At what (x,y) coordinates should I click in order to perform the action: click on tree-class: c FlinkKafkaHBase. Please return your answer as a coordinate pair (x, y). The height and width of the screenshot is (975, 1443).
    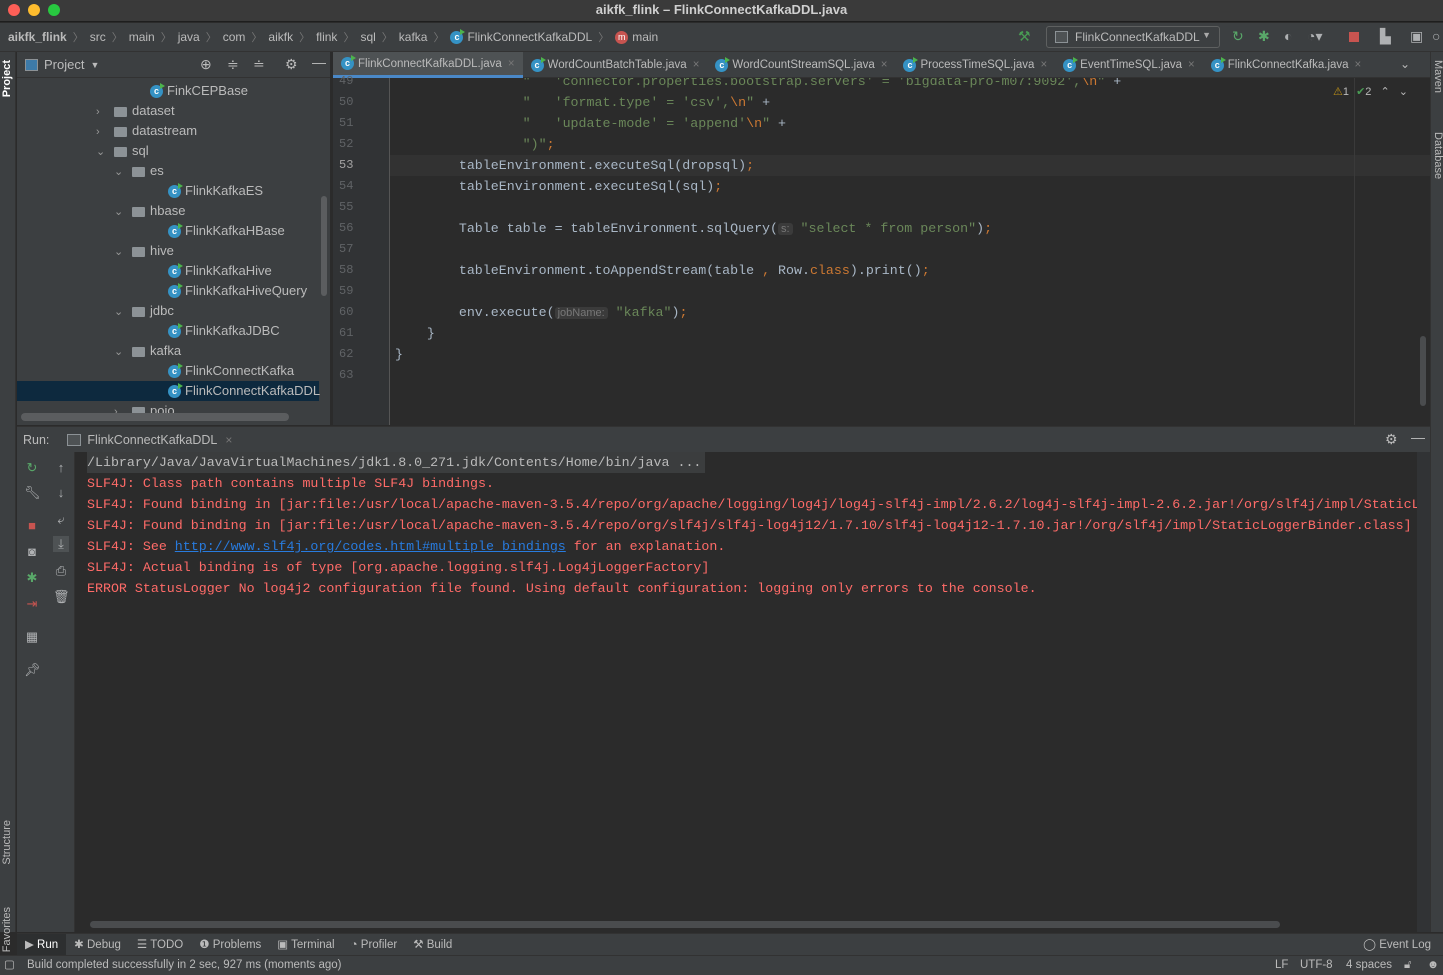
    Looking at the image, I should click on (168, 231).